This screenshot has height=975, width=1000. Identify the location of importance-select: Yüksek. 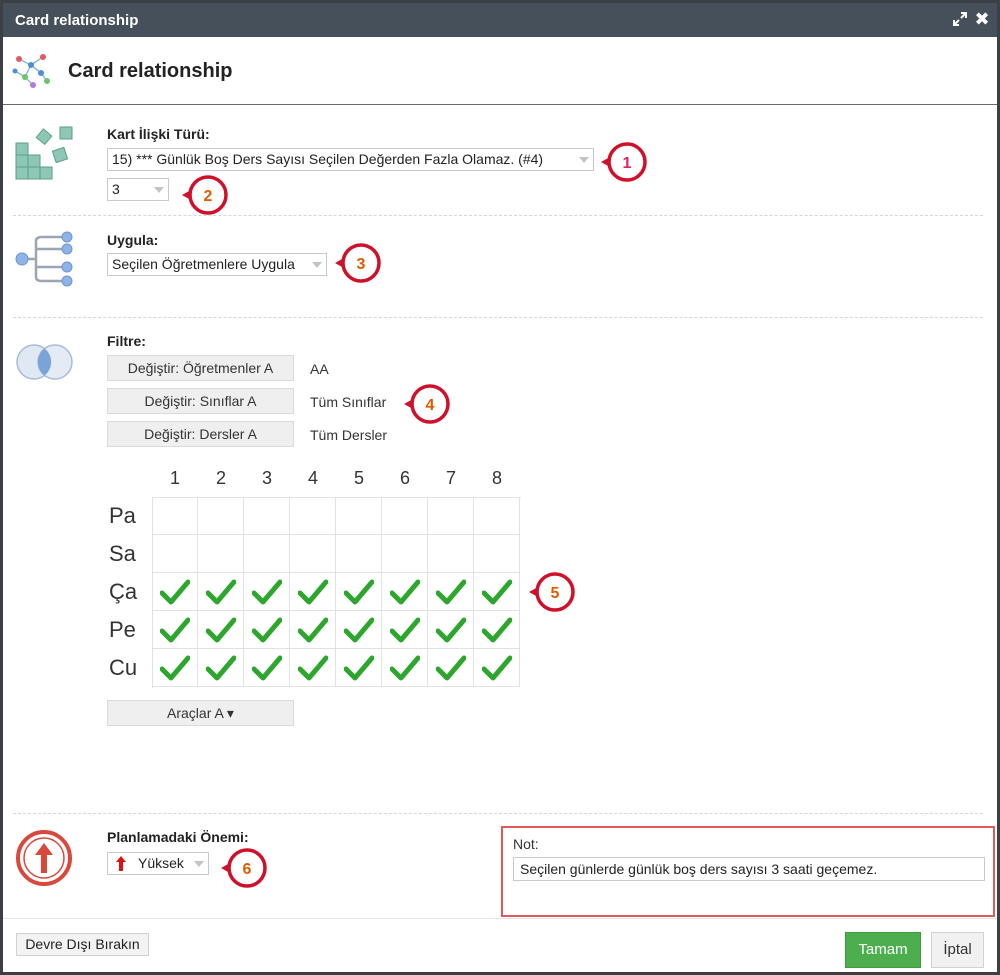
(158, 863).